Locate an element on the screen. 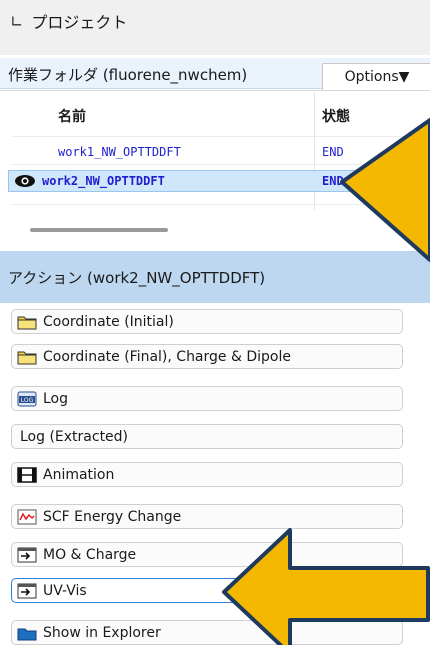 This screenshot has width=430, height=645. coordinate-initial-button: Coordinate (Initial) is located at coordinates (207, 321).